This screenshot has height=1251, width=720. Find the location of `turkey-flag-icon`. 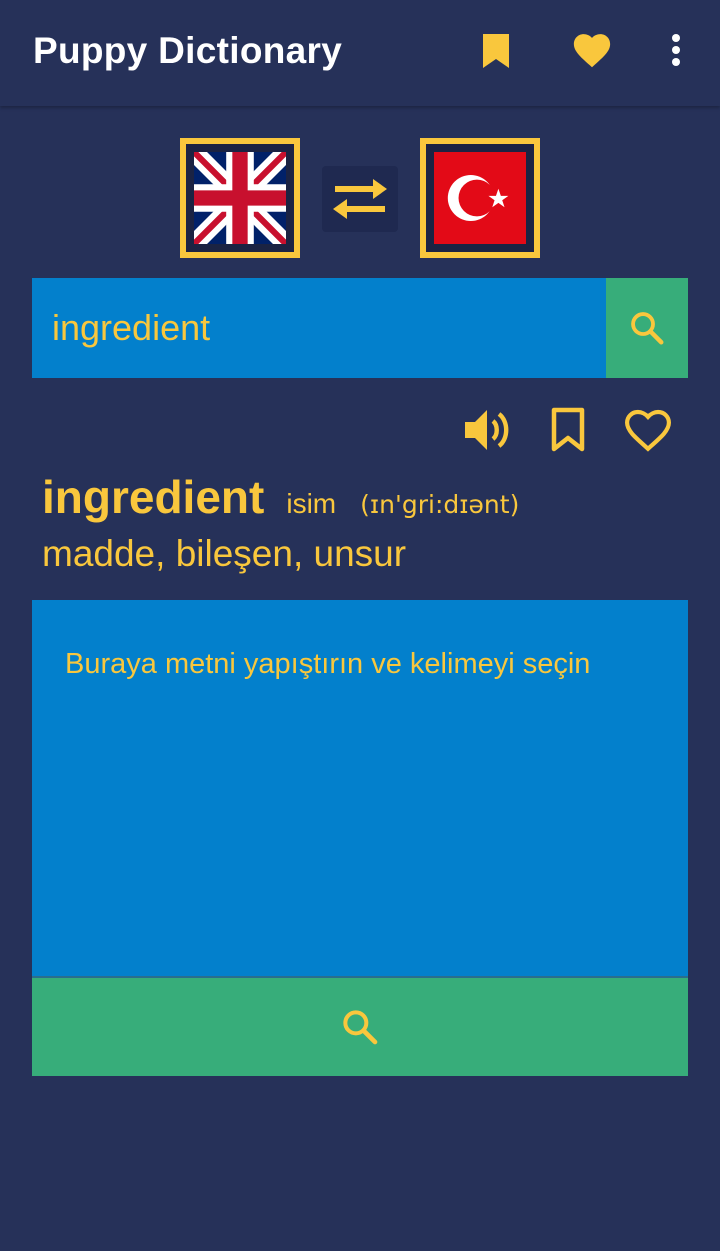

turkey-flag-icon is located at coordinates (480, 198).